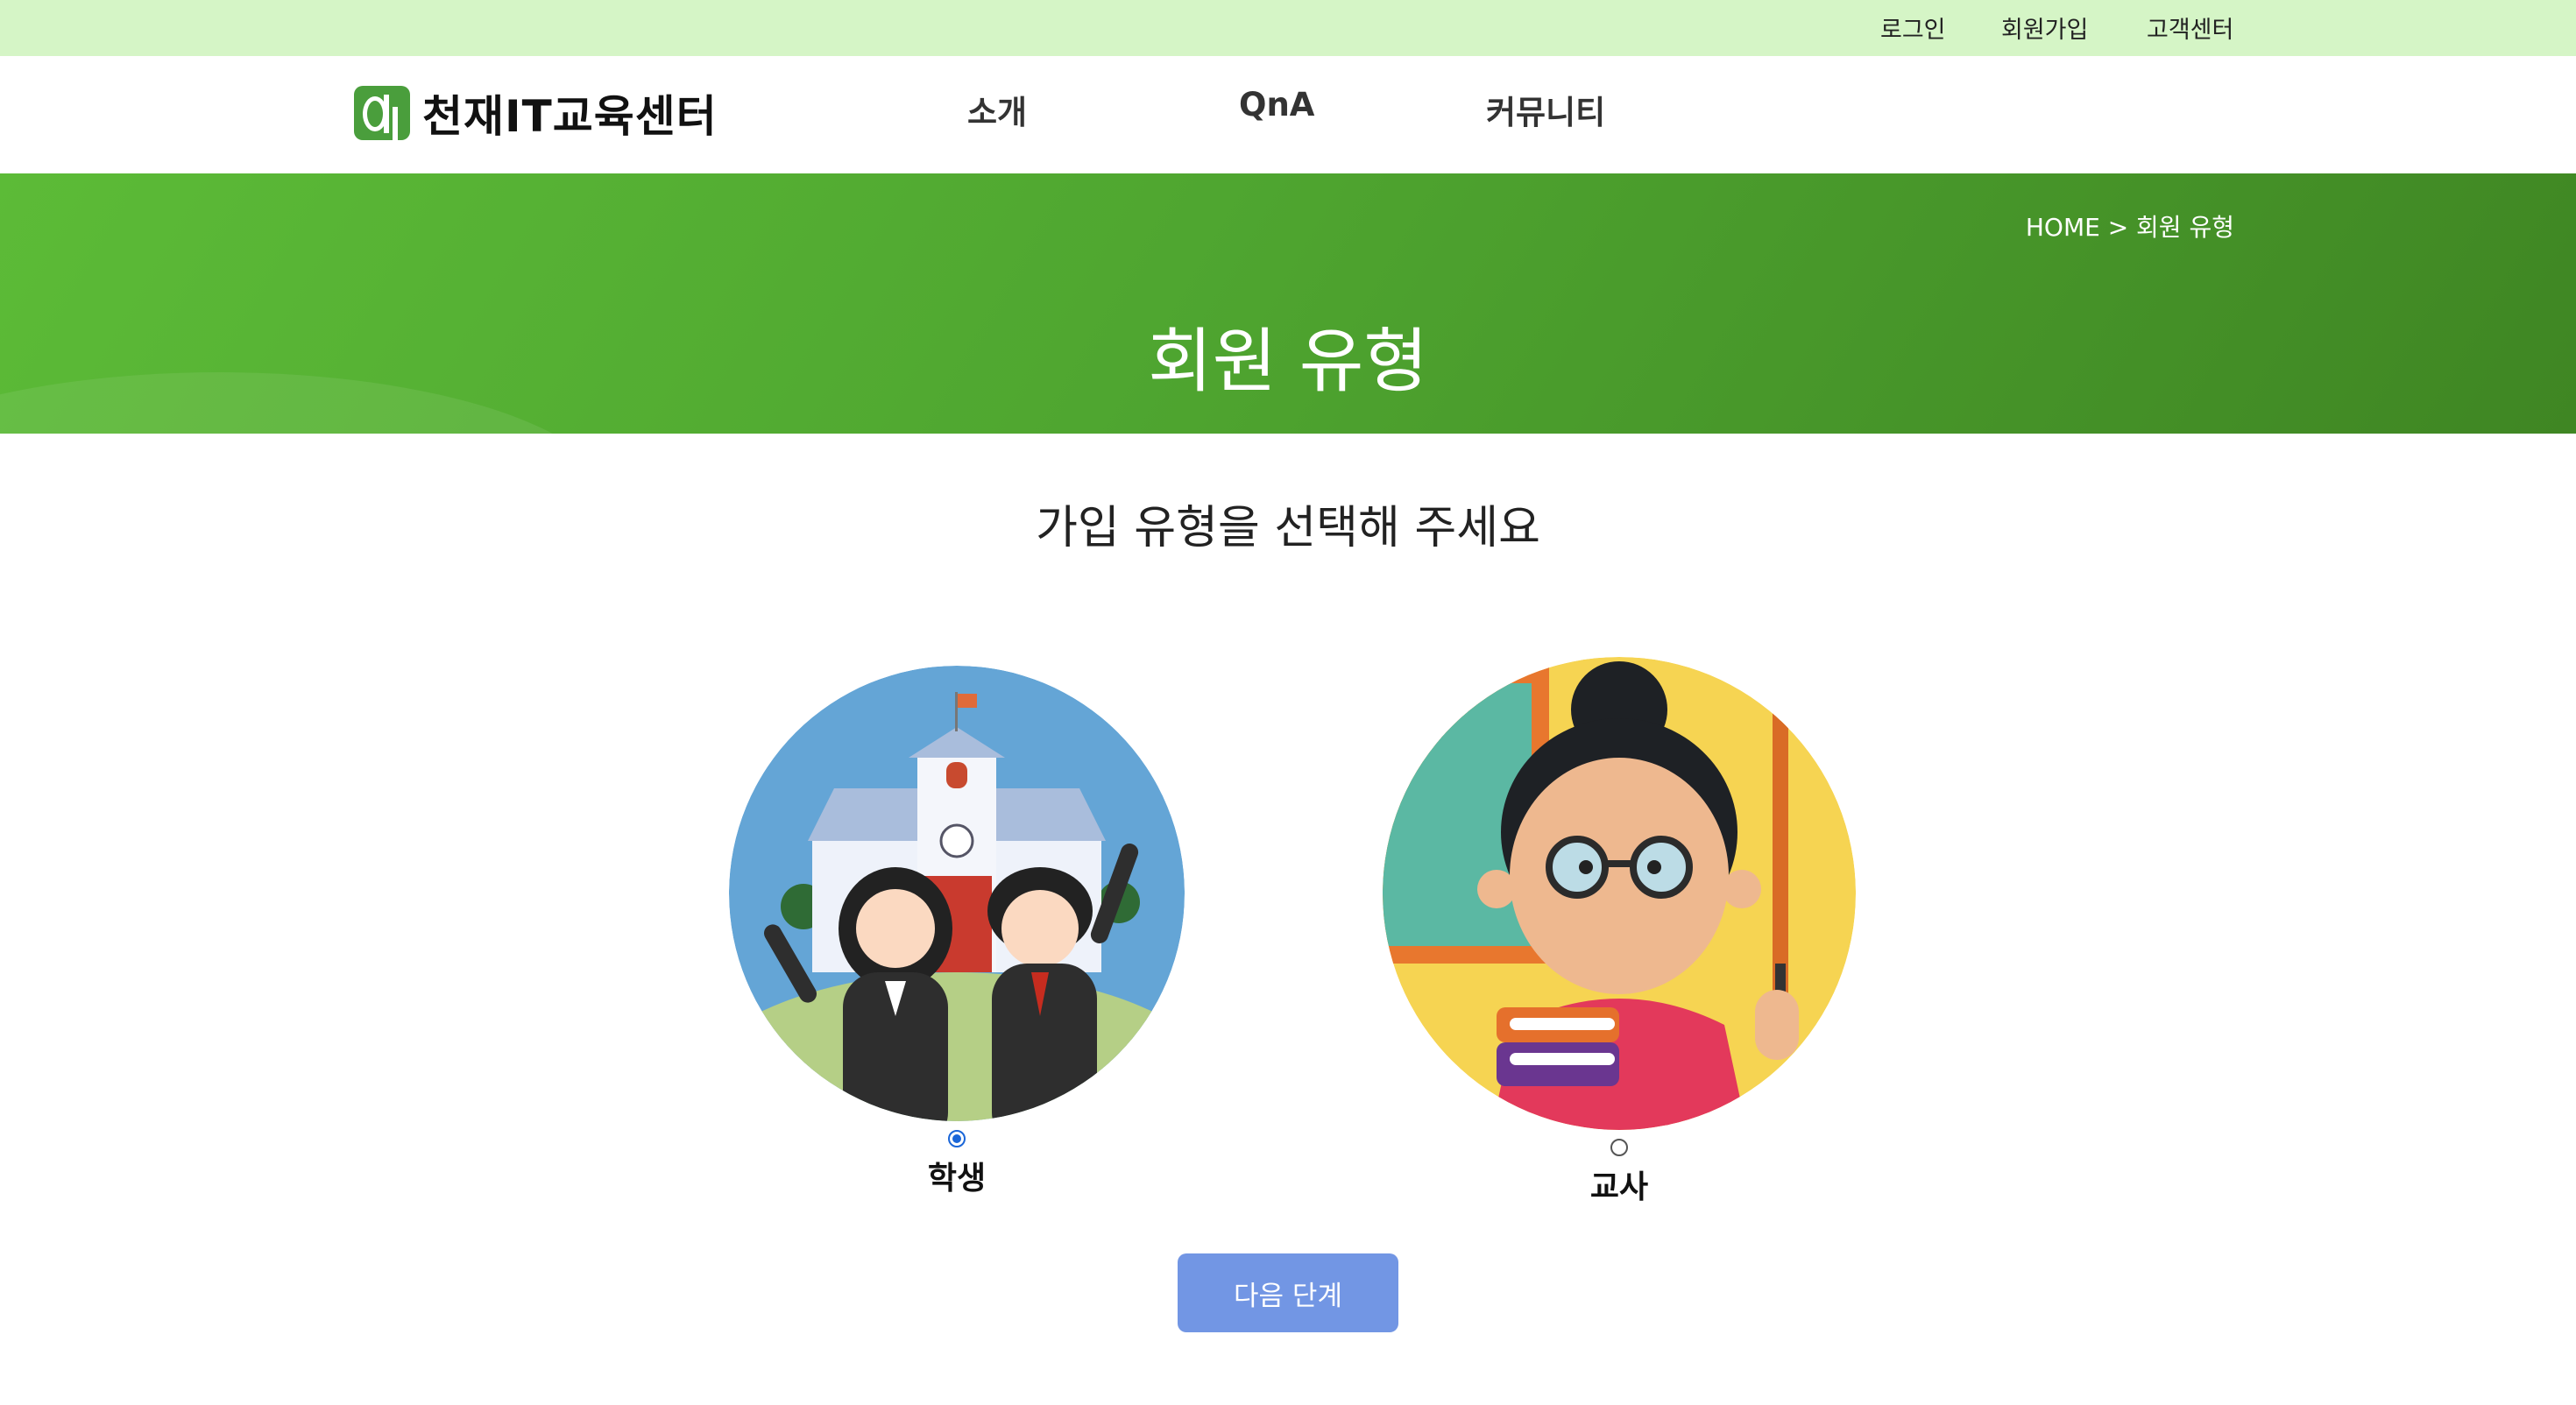 The image size is (2576, 1405). What do you see at coordinates (2129, 227) in the screenshot?
I see `breadcrumb: HOME > 회원 유형` at bounding box center [2129, 227].